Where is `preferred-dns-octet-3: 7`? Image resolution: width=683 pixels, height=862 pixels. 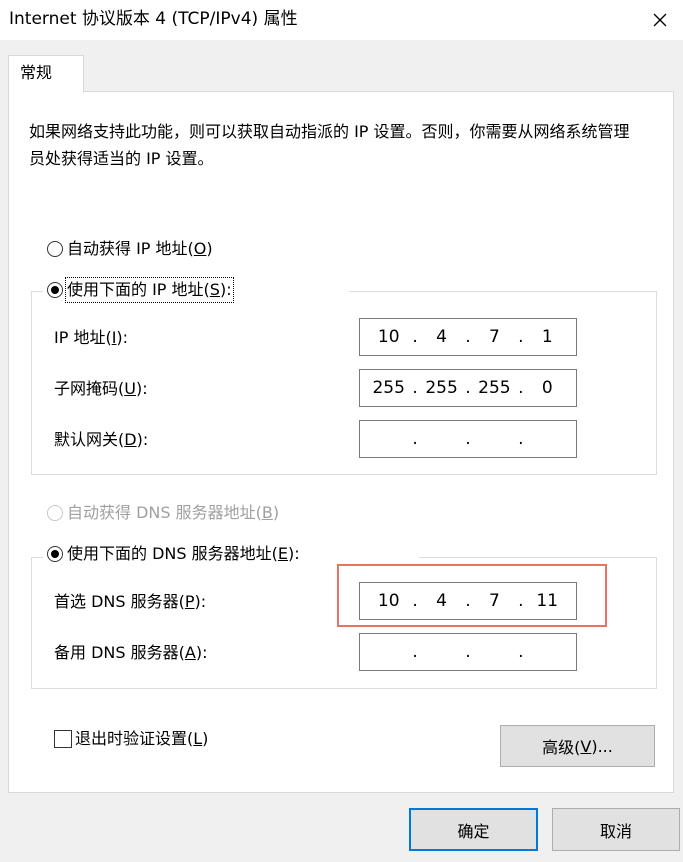
preferred-dns-octet-3: 7 is located at coordinates (494, 601).